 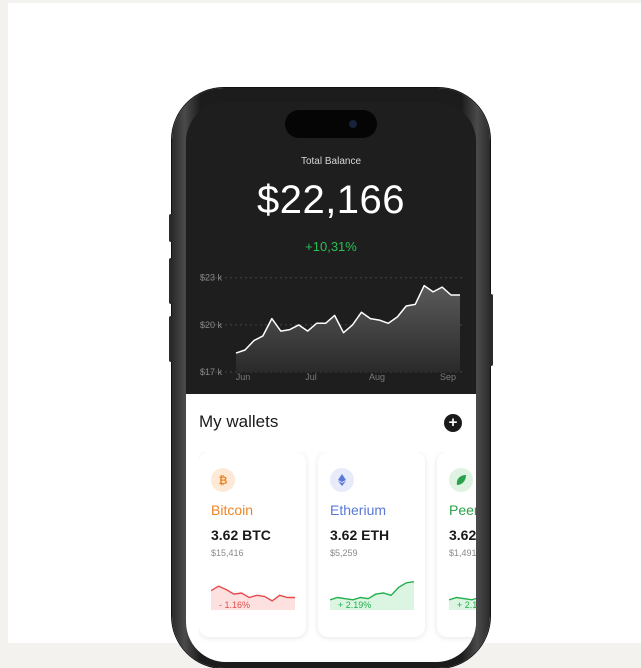 What do you see at coordinates (453, 423) in the screenshot?
I see `add-wallet-button: +` at bounding box center [453, 423].